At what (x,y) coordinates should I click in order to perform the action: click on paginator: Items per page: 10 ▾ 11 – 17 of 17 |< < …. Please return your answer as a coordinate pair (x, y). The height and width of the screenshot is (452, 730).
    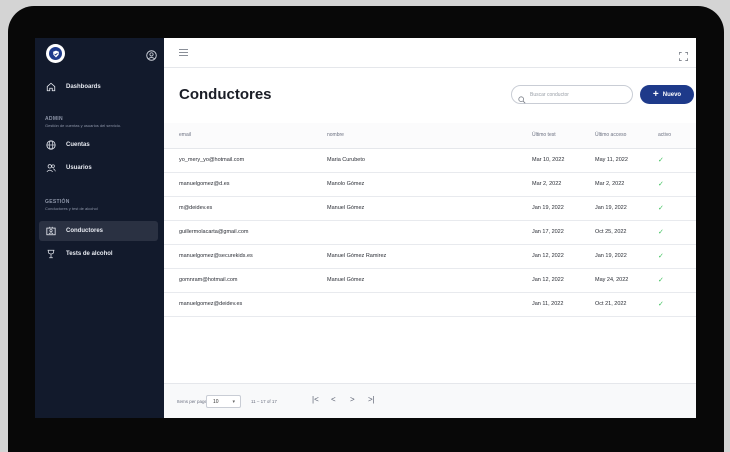
    Looking at the image, I should click on (430, 400).